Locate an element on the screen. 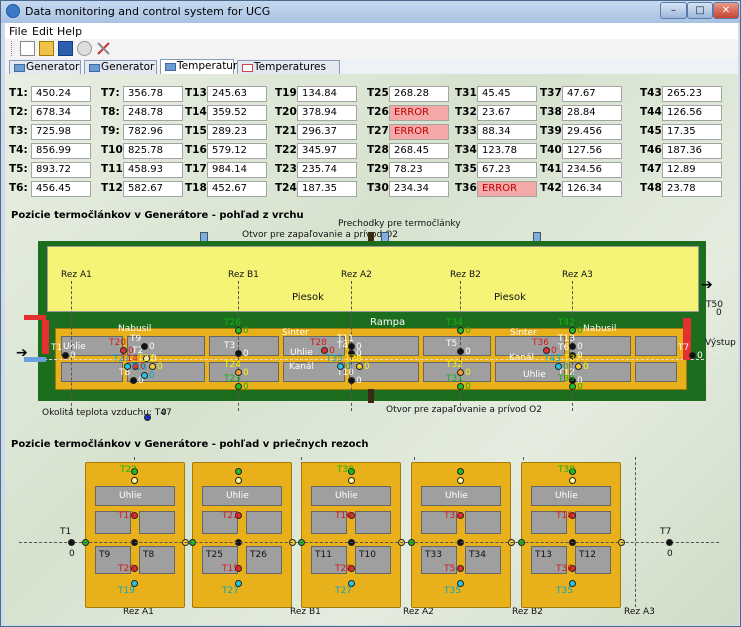  tab-temperatures-trends: Temperatures trends is located at coordinates (288, 73).